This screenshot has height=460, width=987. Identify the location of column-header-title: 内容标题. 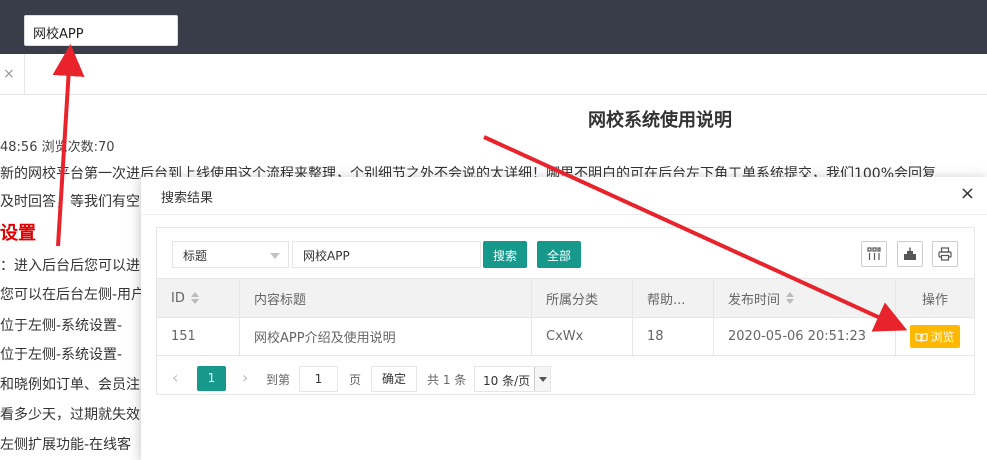
(386, 298).